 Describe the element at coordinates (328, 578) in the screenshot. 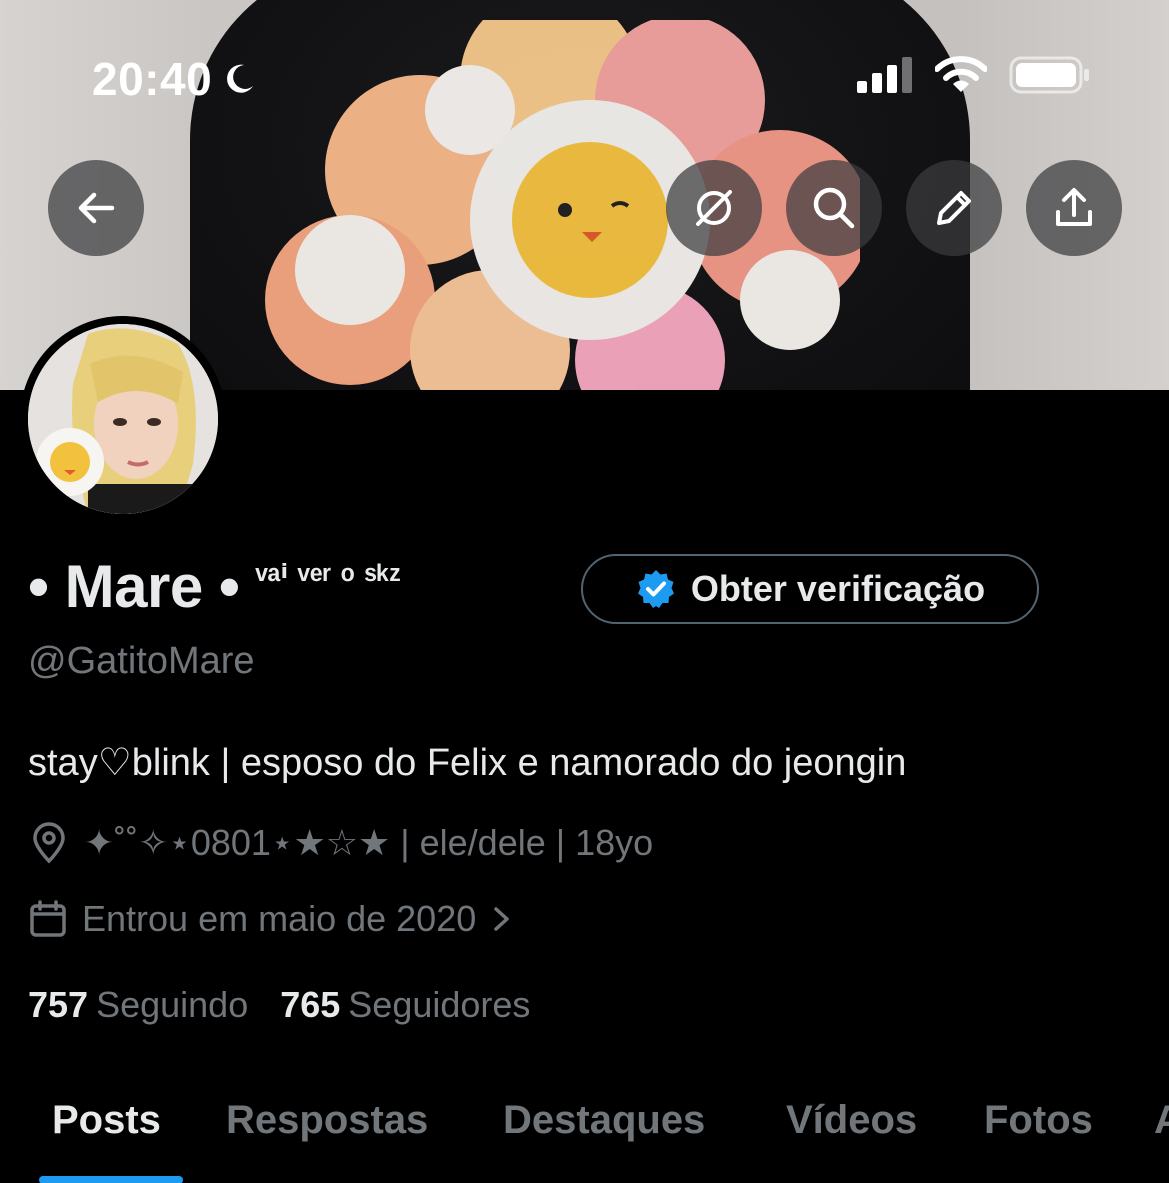

I see `display-name-suffix: ᵛᵃⁱ ᵛᵉʳ ᵒ ˢᵏᶻ` at that location.